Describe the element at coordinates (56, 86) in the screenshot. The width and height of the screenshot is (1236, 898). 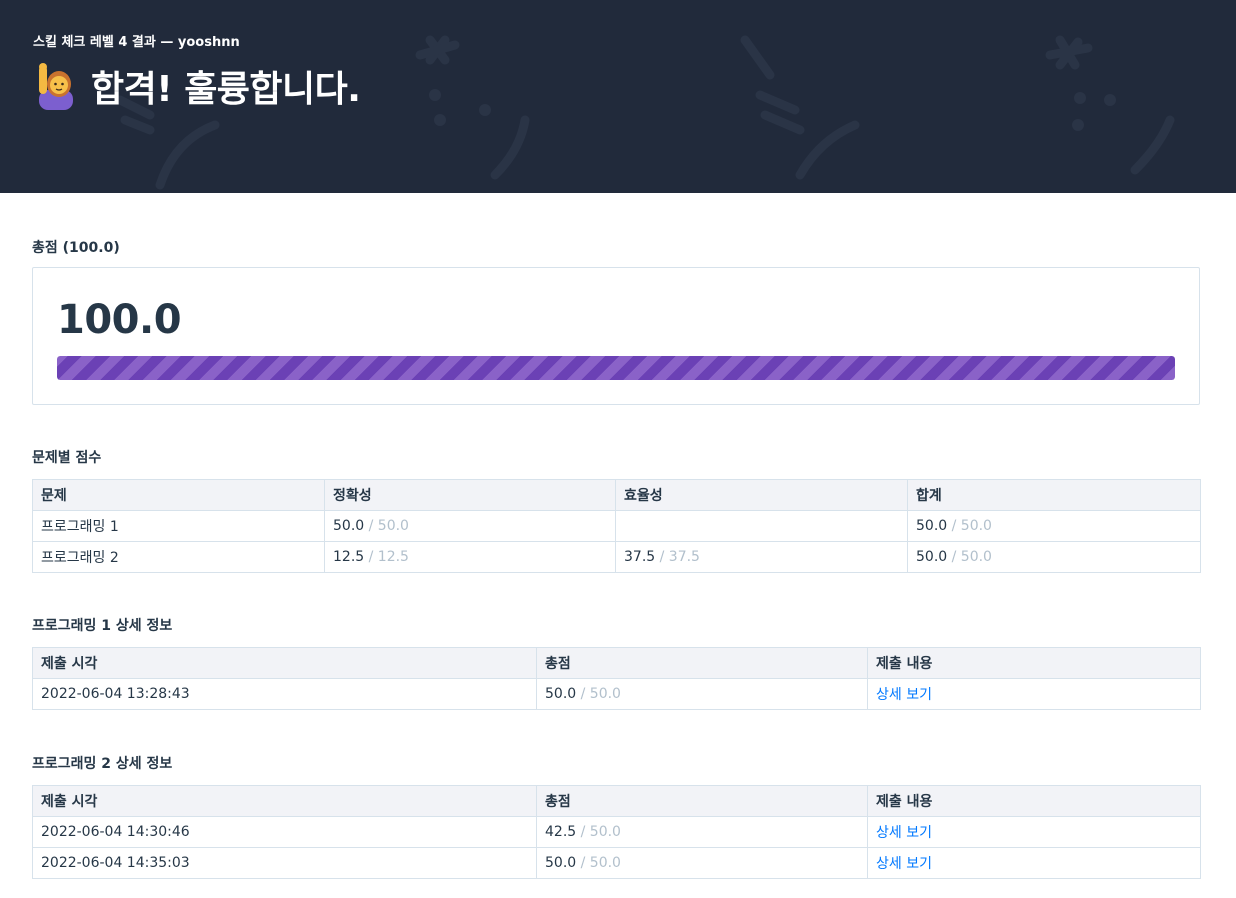
I see `person-raising-hand-icon` at that location.